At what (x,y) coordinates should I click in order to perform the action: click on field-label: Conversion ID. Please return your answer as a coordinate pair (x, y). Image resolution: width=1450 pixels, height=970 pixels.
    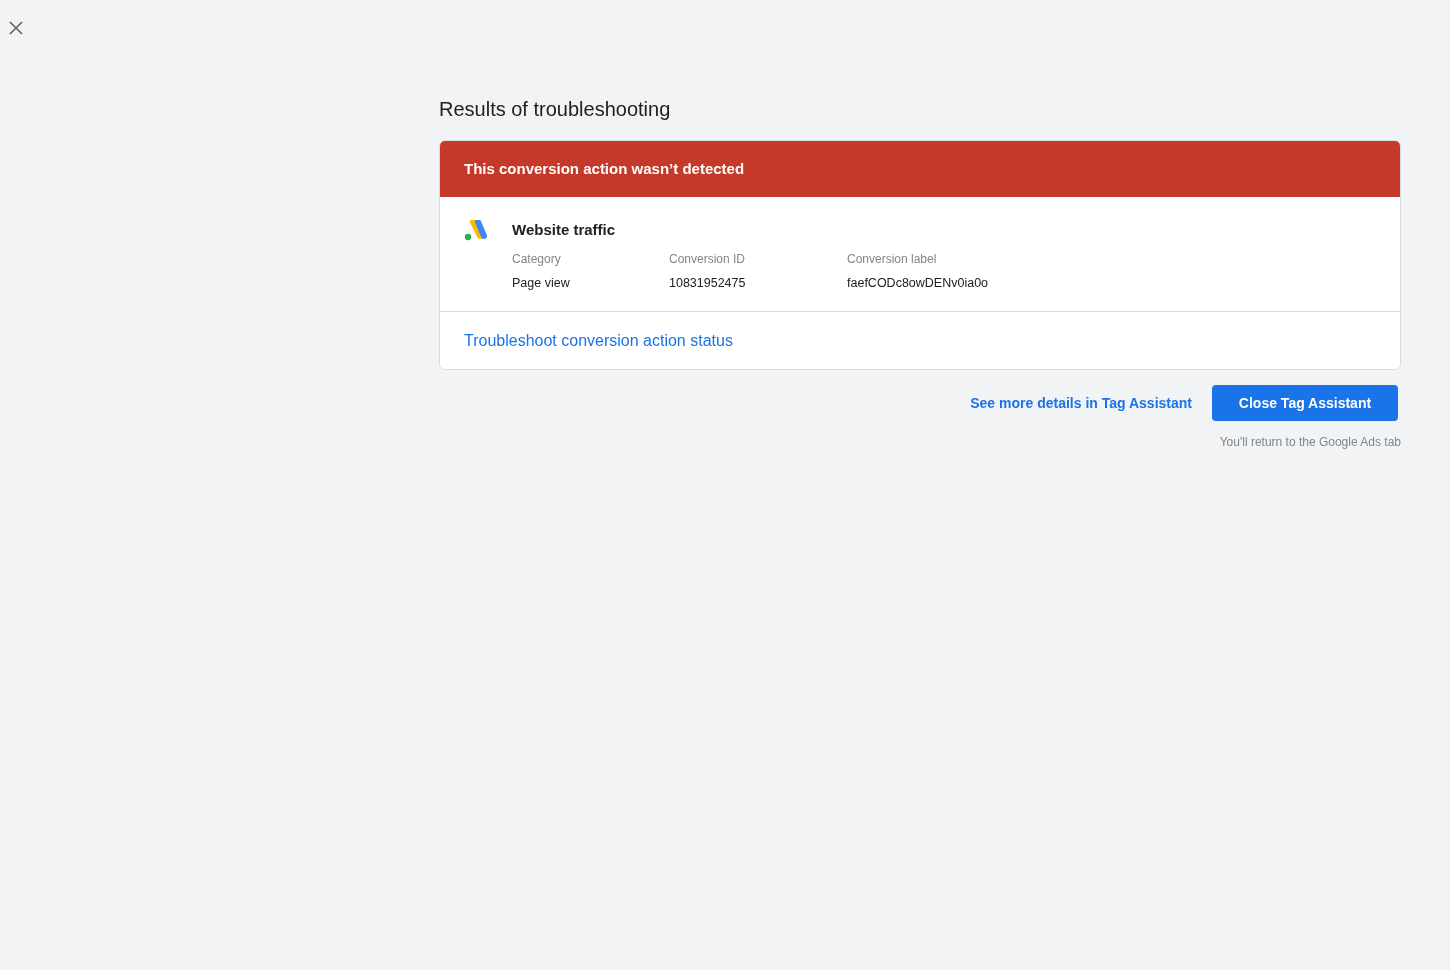
    Looking at the image, I should click on (708, 259).